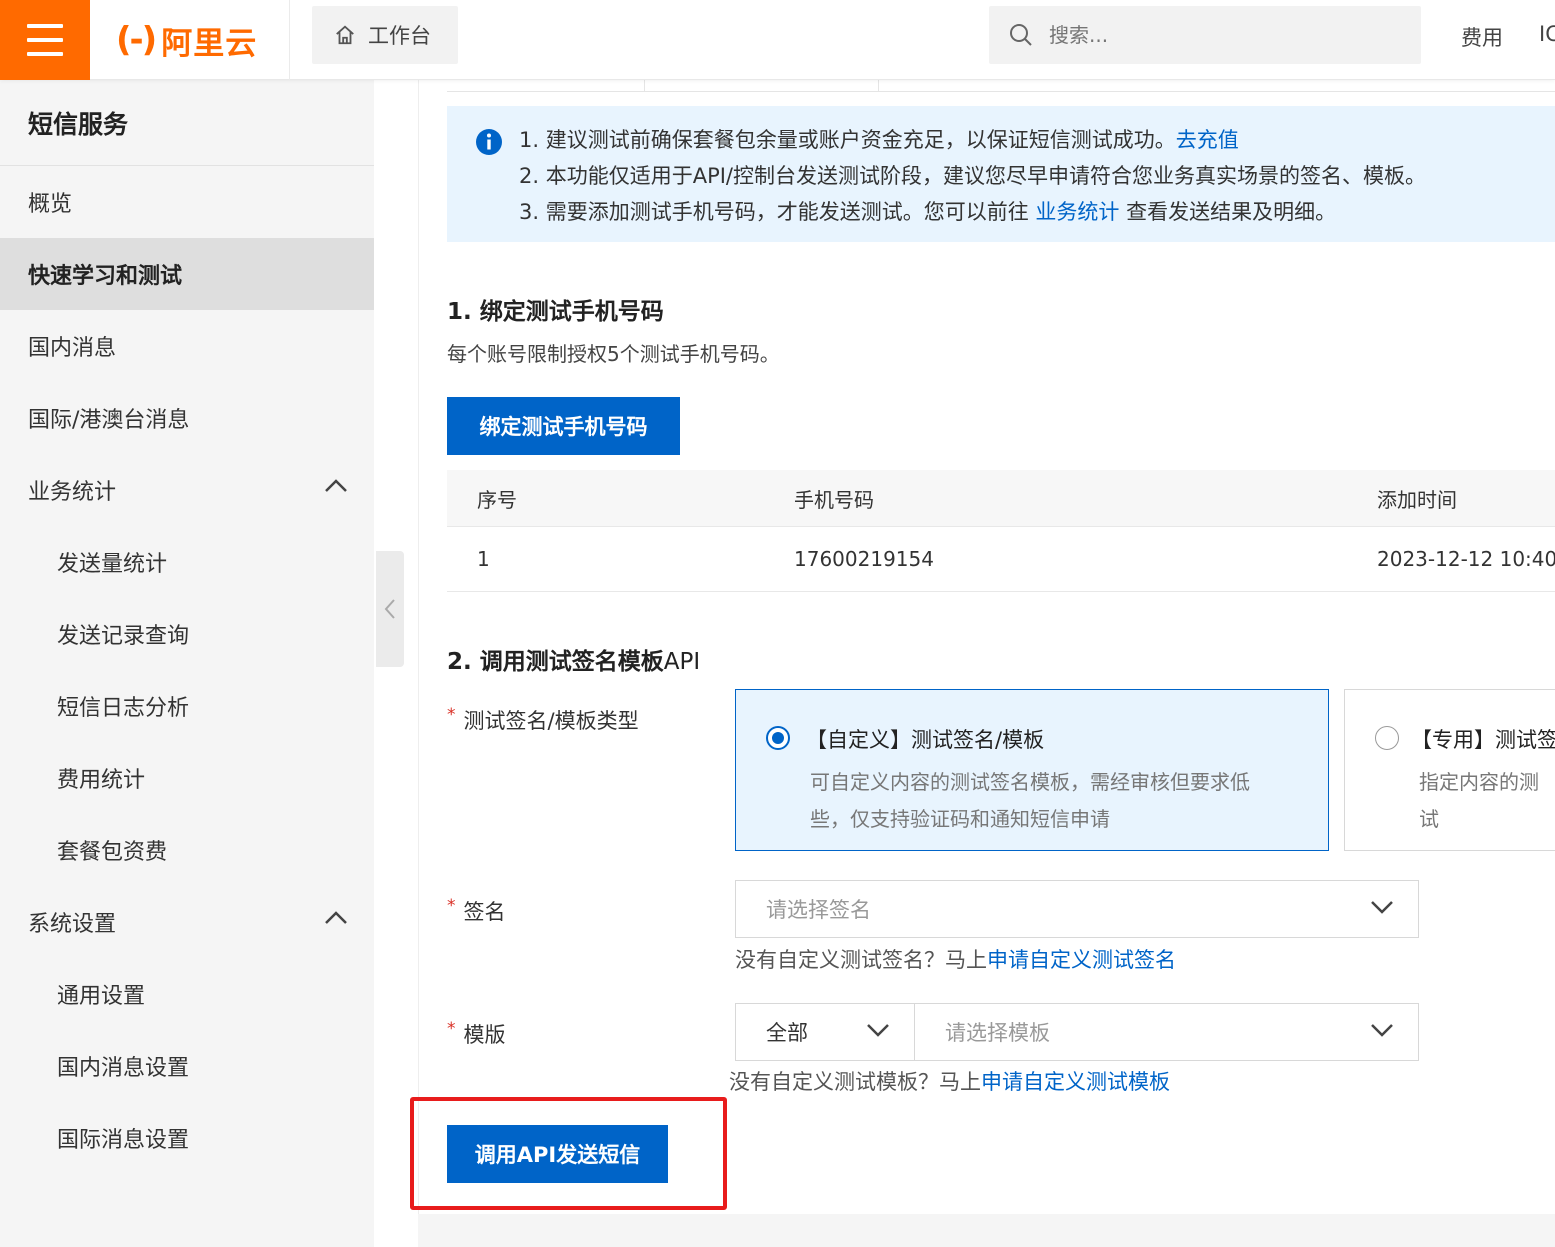 This screenshot has height=1247, width=1555. I want to click on search-input, so click(1219, 35).